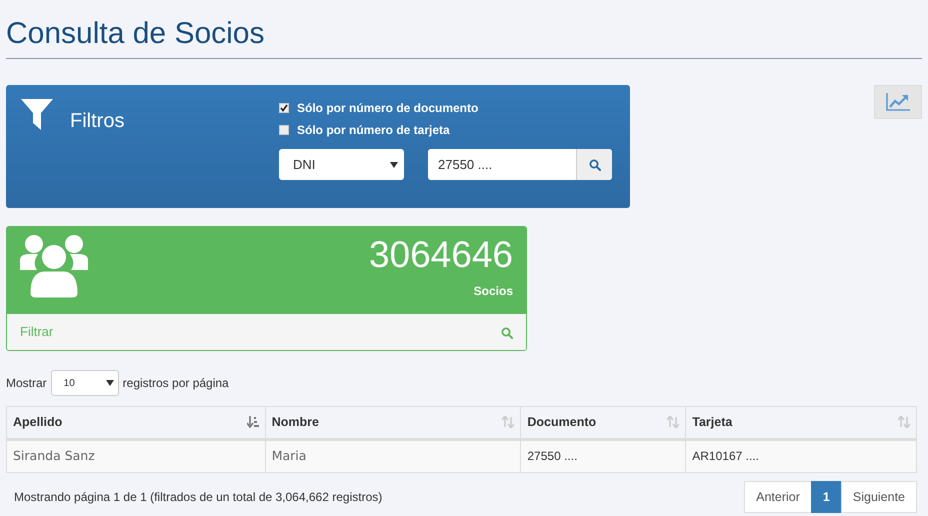 This screenshot has width=928, height=516. I want to click on line-chart-icon, so click(898, 102).